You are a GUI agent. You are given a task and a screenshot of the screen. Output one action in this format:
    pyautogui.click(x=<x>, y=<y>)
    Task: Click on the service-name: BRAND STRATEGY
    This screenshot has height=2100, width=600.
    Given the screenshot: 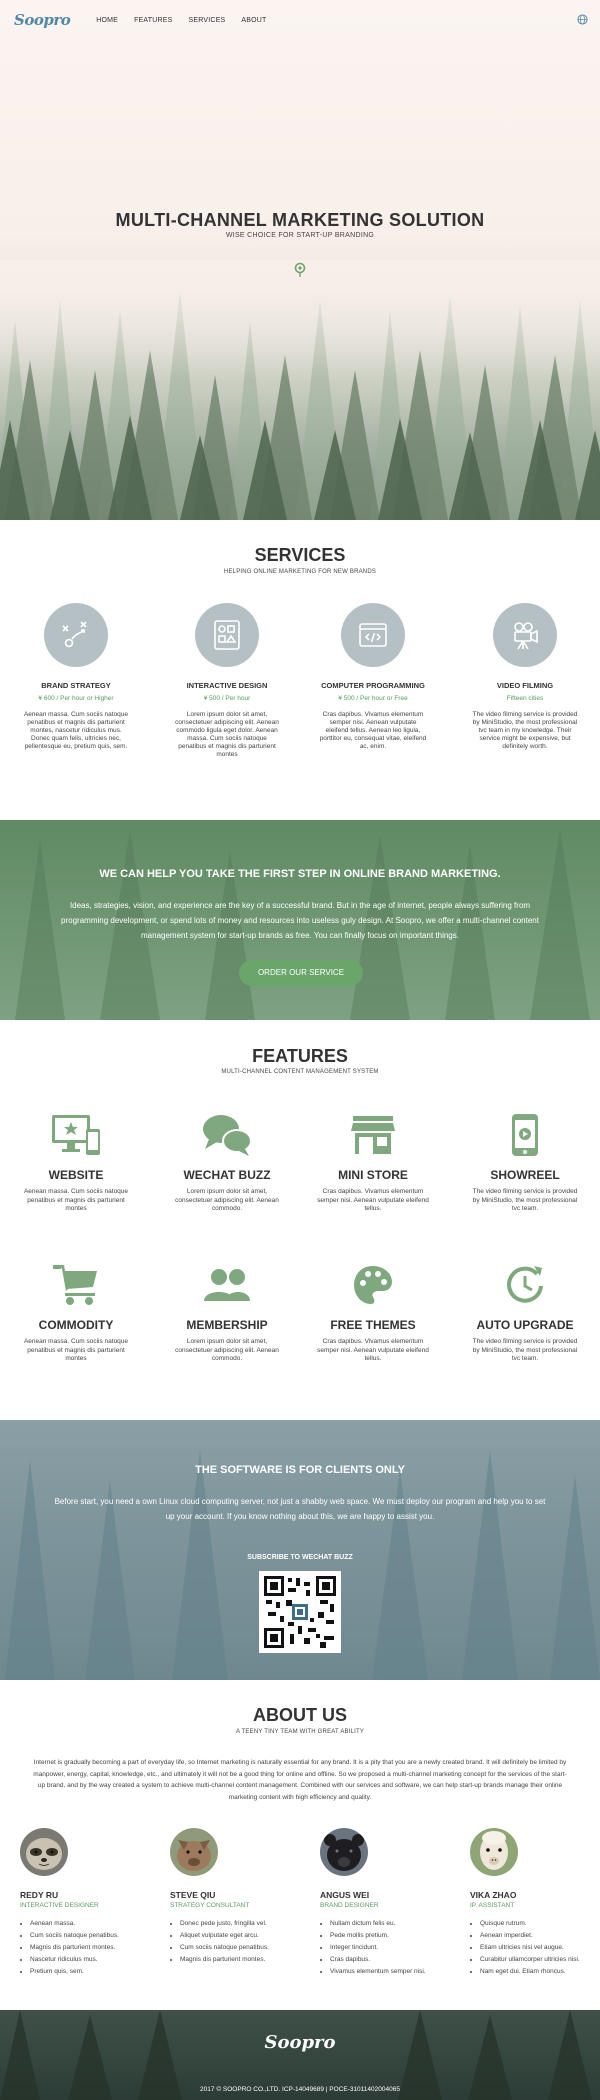 What is the action you would take?
    pyautogui.click(x=76, y=685)
    